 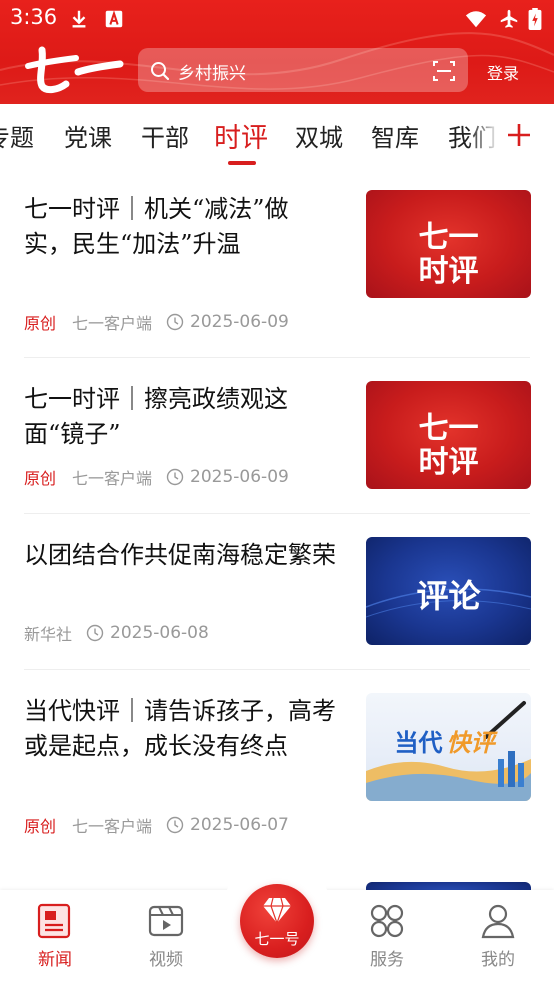 What do you see at coordinates (180, 227) in the screenshot?
I see `article-title: 七一时评｜机关“减法”做实，民生“加法”升温` at bounding box center [180, 227].